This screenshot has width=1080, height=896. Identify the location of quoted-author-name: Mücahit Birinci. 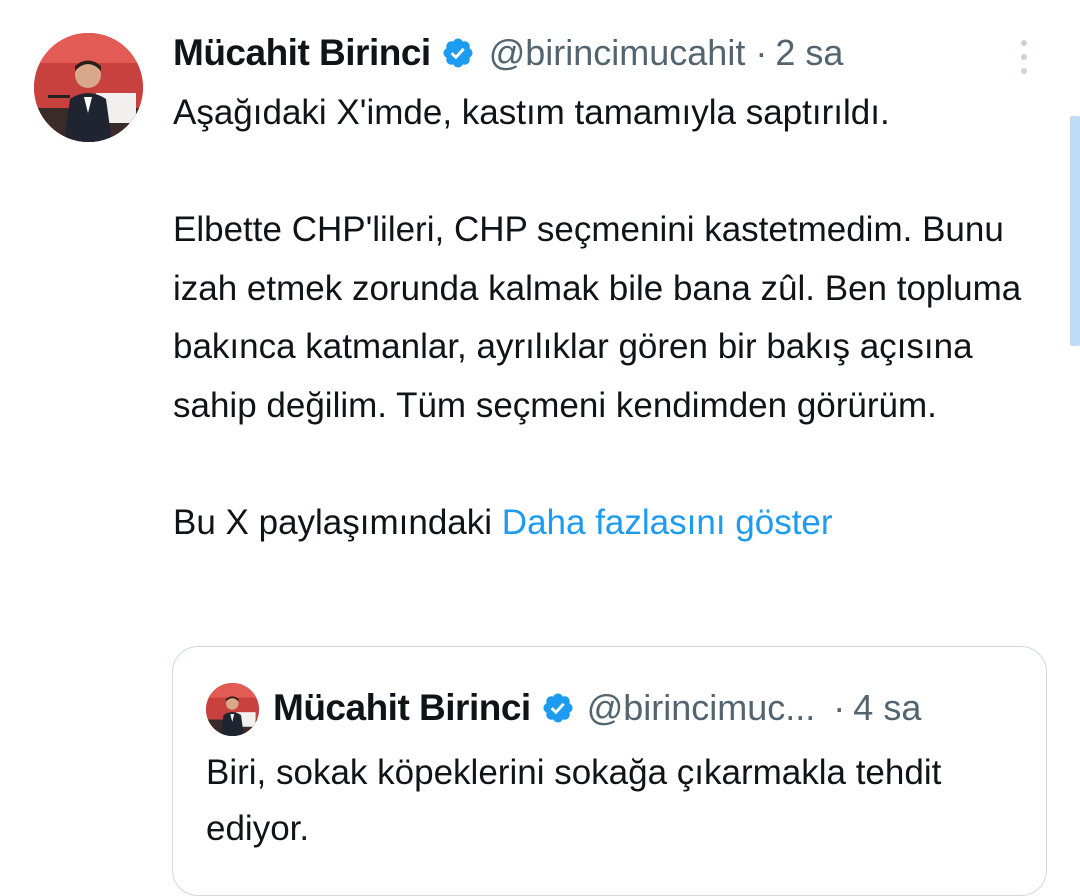
(402, 708).